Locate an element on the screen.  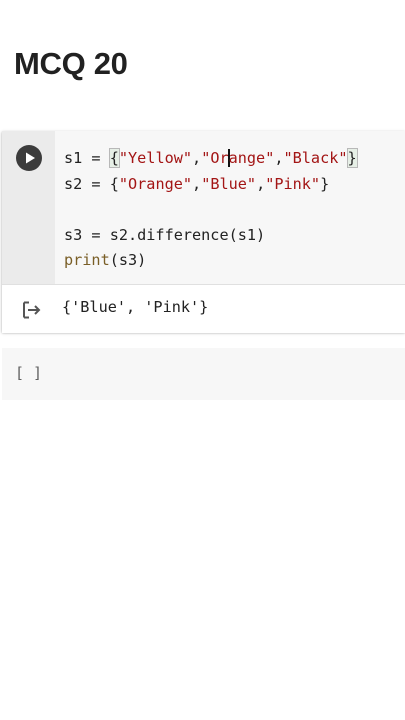
code-token: } is located at coordinates (325, 183).